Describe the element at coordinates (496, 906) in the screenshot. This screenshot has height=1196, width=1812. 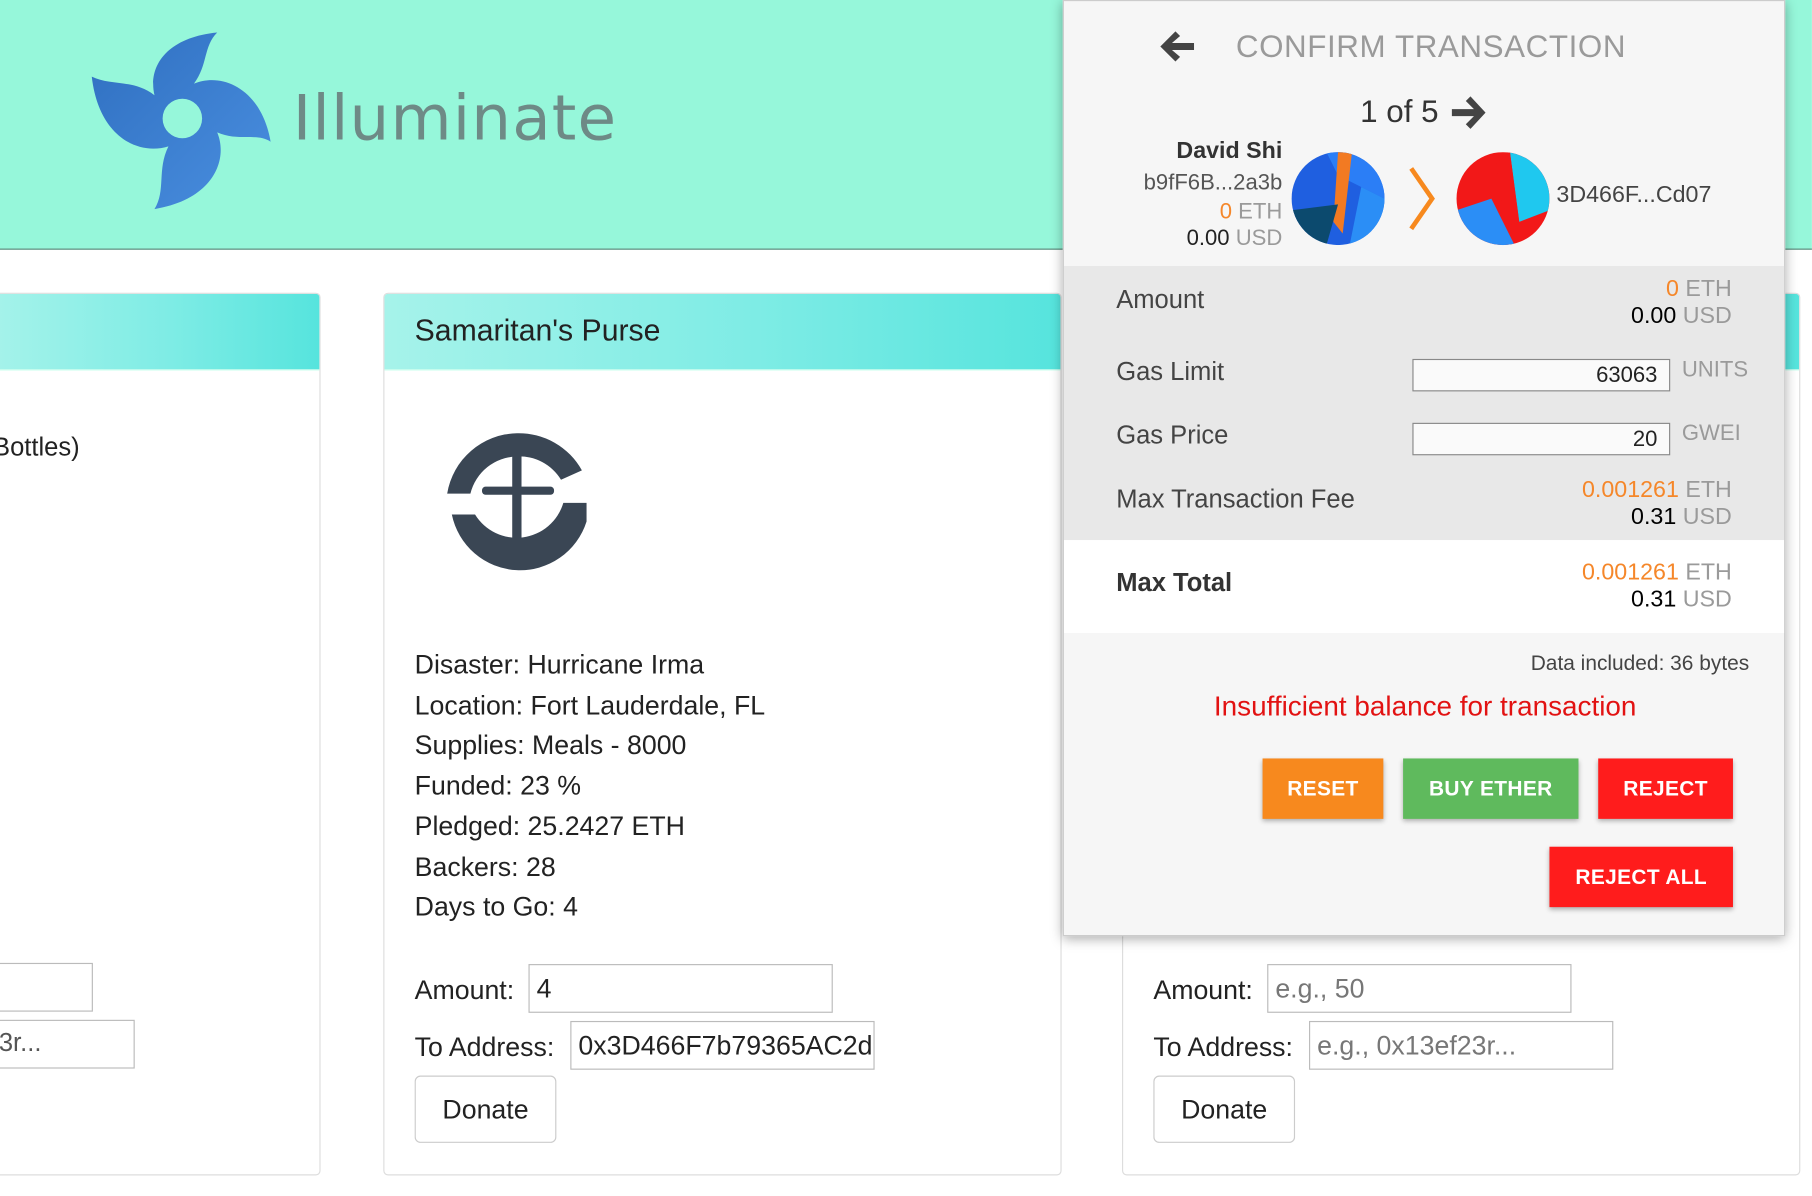
I see `info-days-to-go: Days to Go: 4` at that location.